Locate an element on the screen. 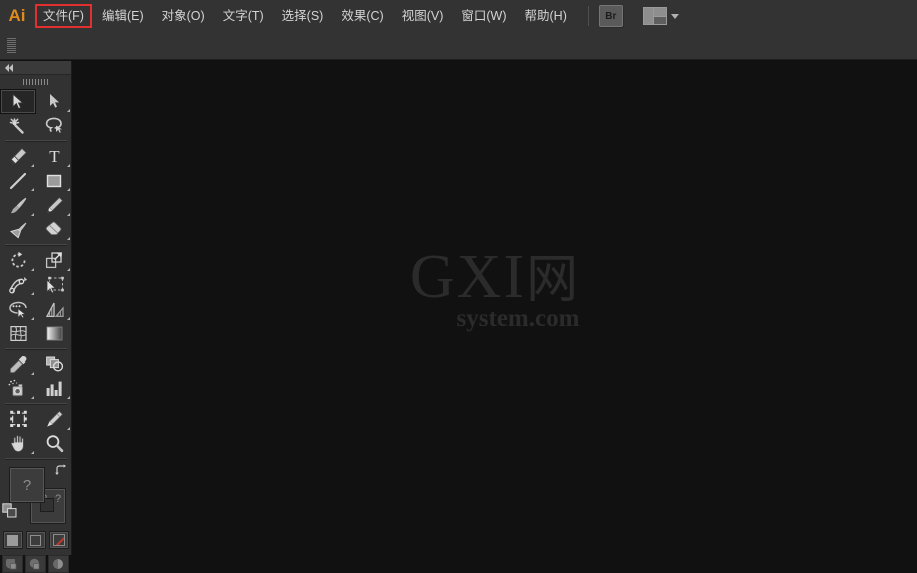 The width and height of the screenshot is (917, 573). eyedropper-tool is located at coordinates (18, 364).